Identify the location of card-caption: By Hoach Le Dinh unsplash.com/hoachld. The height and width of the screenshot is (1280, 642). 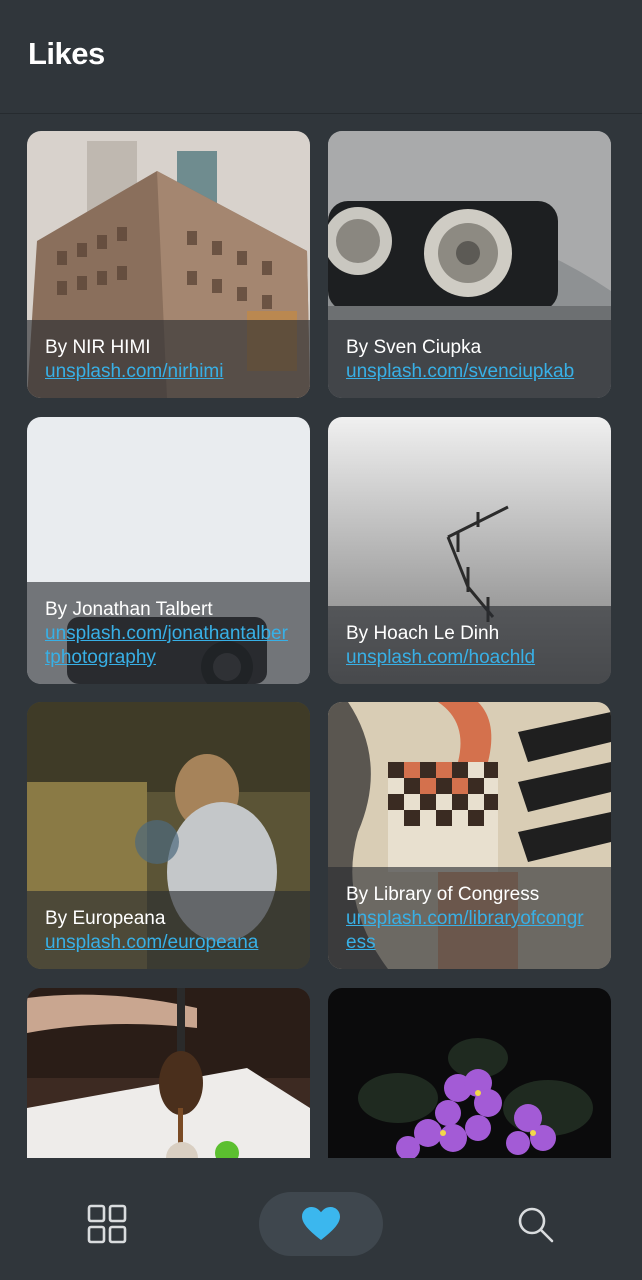
(469, 645).